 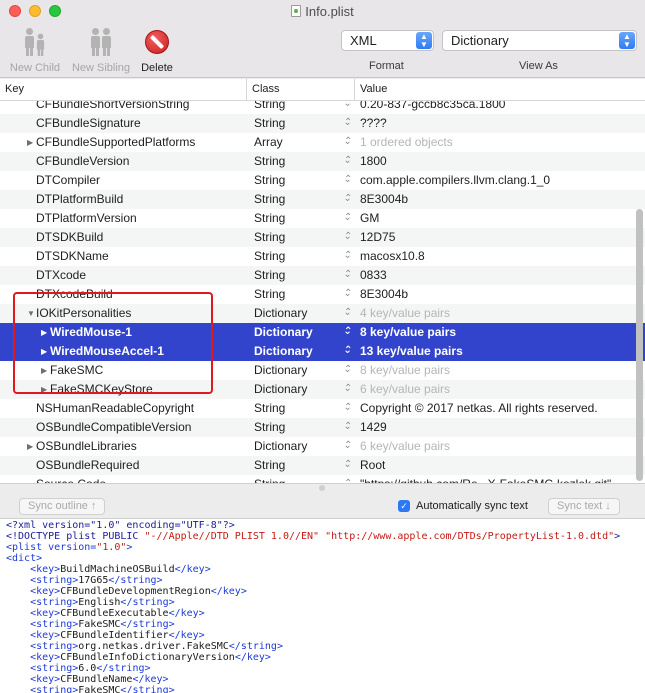 I want to click on auto-sync-label: Automatically sync text, so click(x=472, y=506).